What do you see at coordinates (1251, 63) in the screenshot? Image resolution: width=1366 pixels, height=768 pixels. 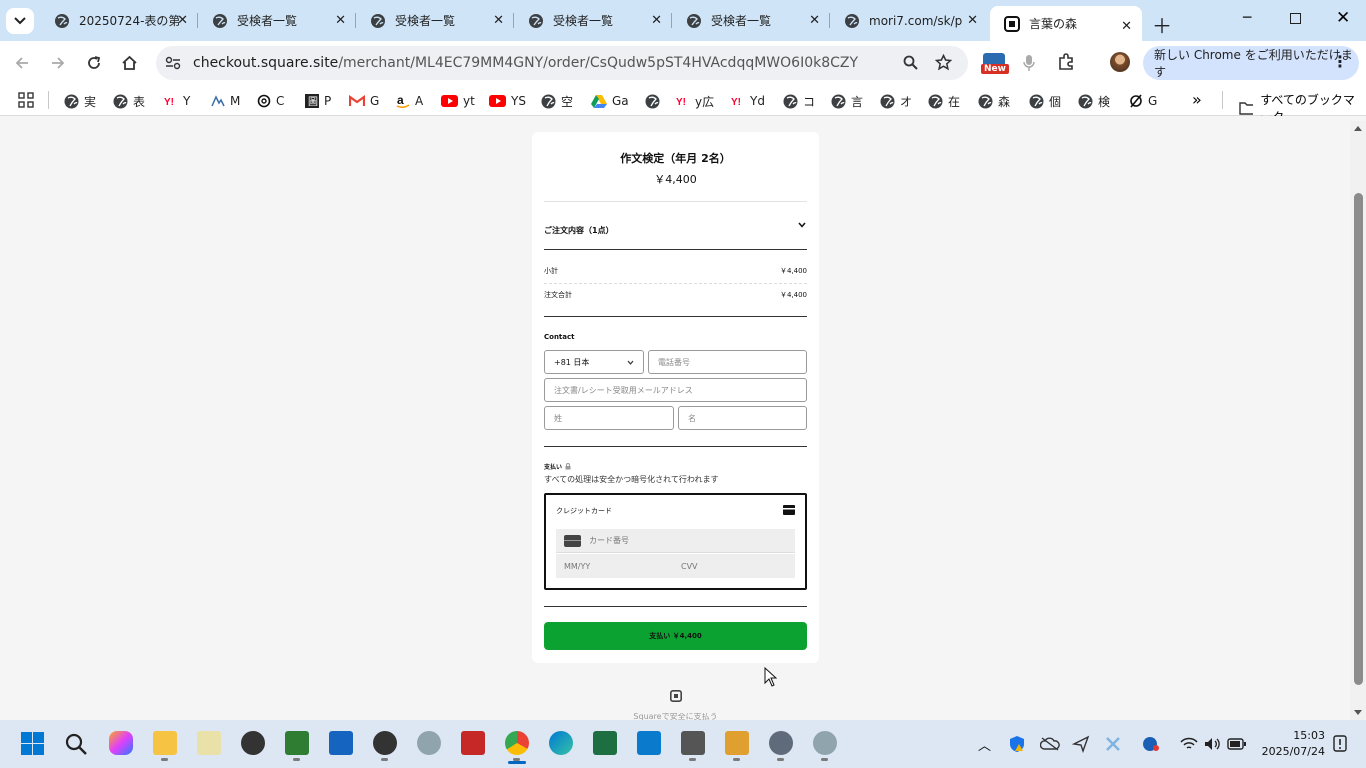 I see `chrome-update-button: 新しい Chrome をご利用いただけます ⋮` at bounding box center [1251, 63].